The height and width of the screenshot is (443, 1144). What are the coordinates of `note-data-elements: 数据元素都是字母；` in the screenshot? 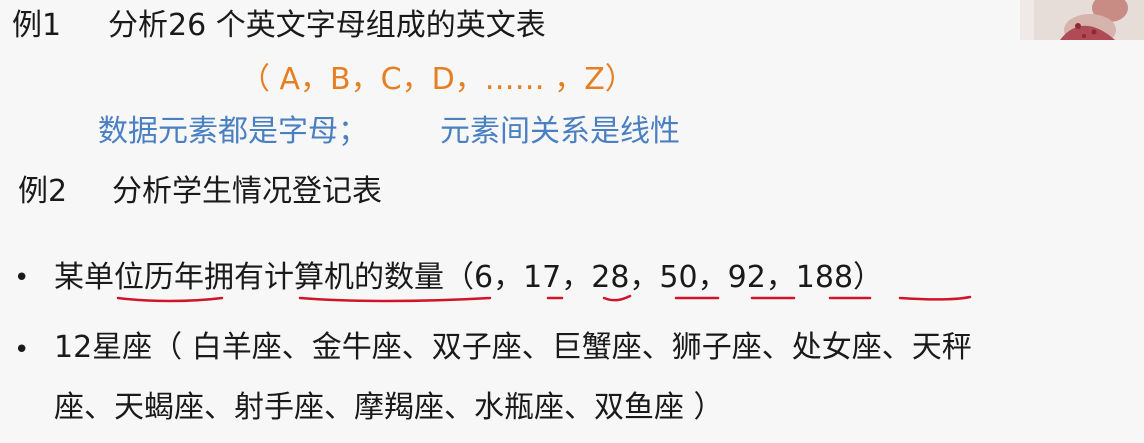 It's located at (233, 131).